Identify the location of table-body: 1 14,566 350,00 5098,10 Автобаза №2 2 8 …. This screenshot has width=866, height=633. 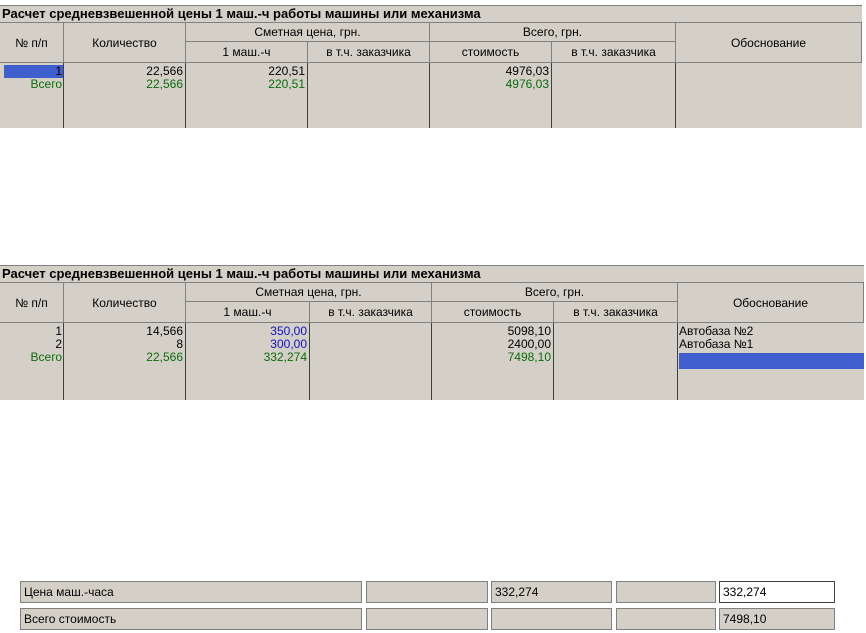
(432, 361).